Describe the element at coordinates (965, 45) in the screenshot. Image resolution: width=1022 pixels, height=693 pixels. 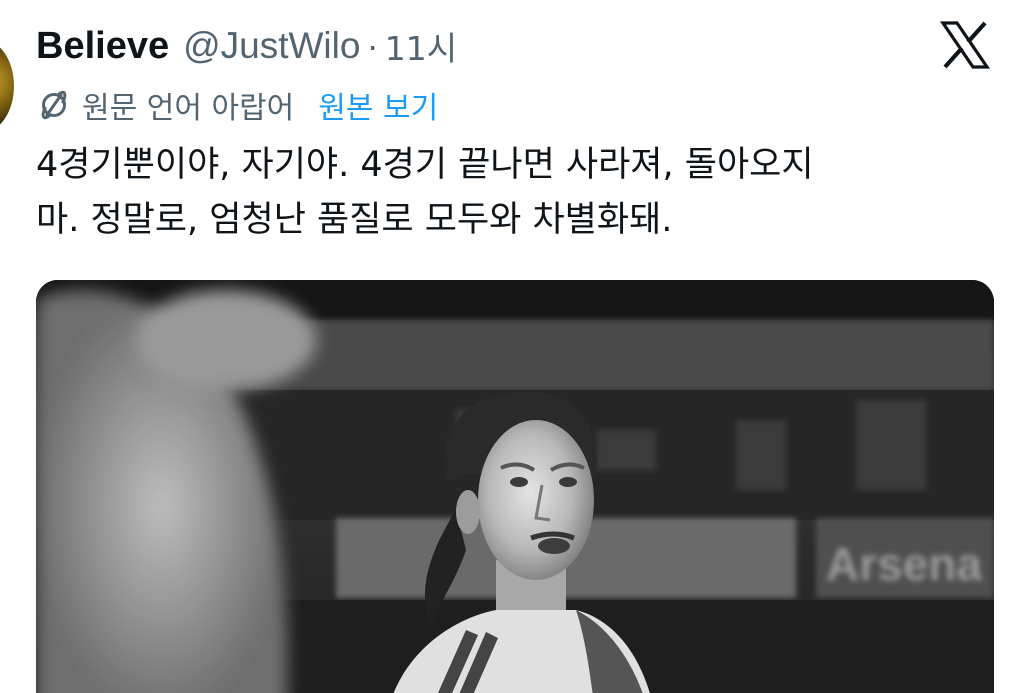
I see `x-logo-icon` at that location.